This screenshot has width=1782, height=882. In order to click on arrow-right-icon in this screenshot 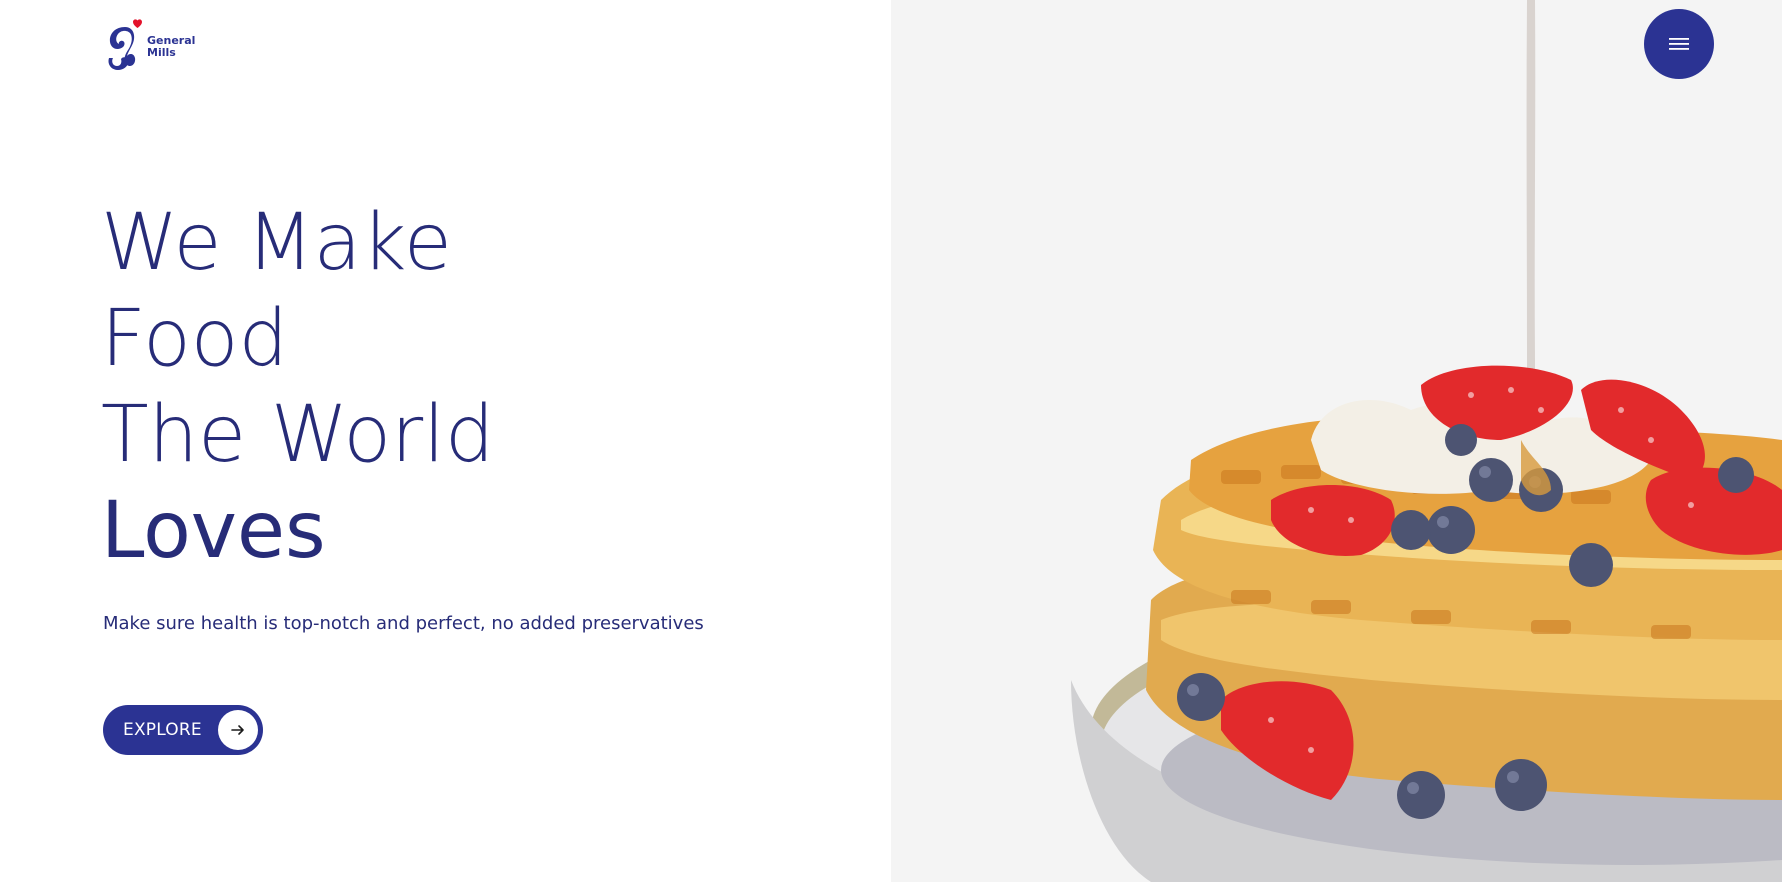, I will do `click(238, 730)`.